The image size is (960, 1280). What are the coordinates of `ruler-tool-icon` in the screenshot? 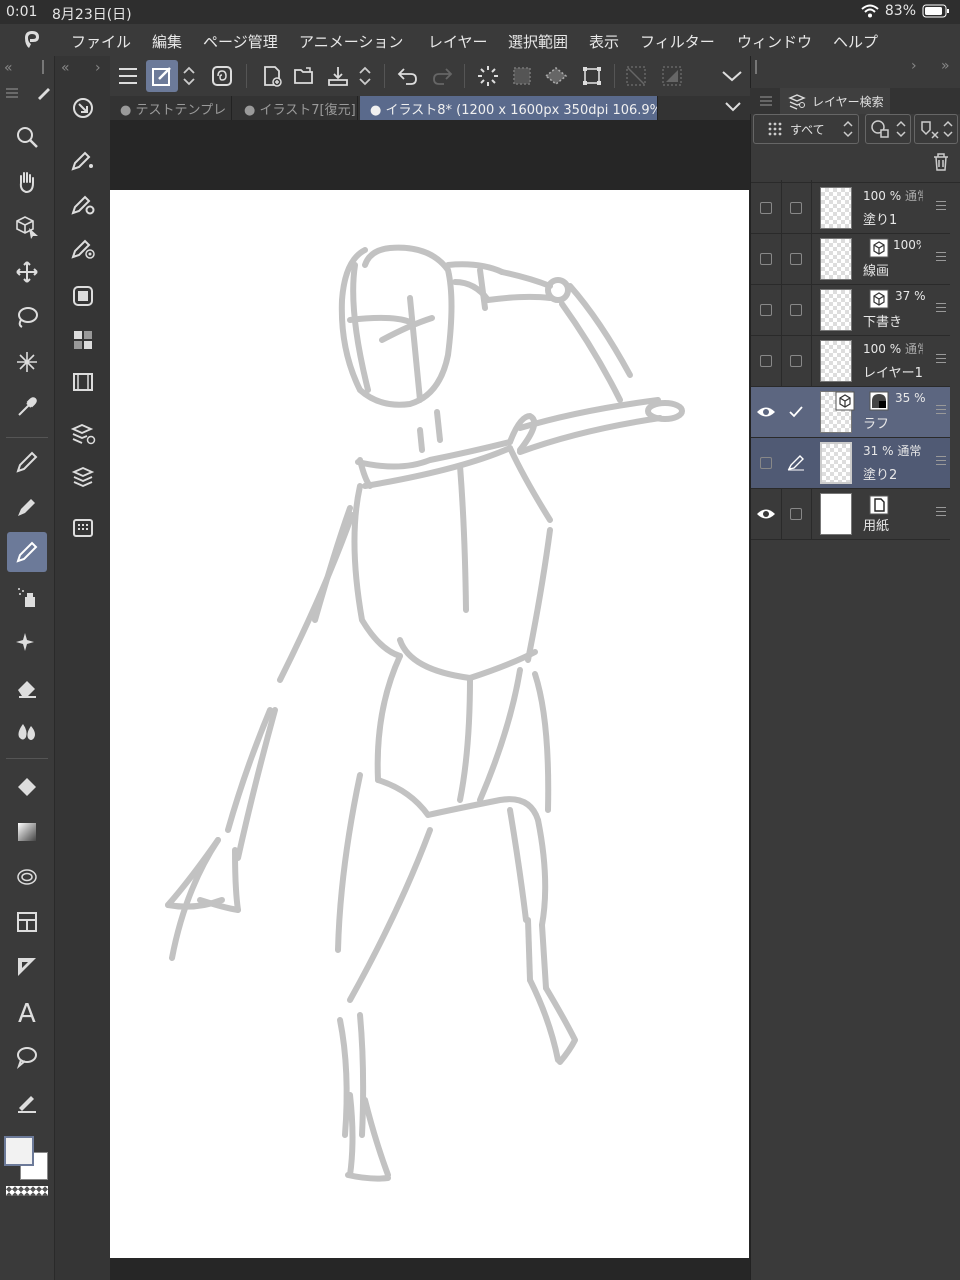 It's located at (27, 967).